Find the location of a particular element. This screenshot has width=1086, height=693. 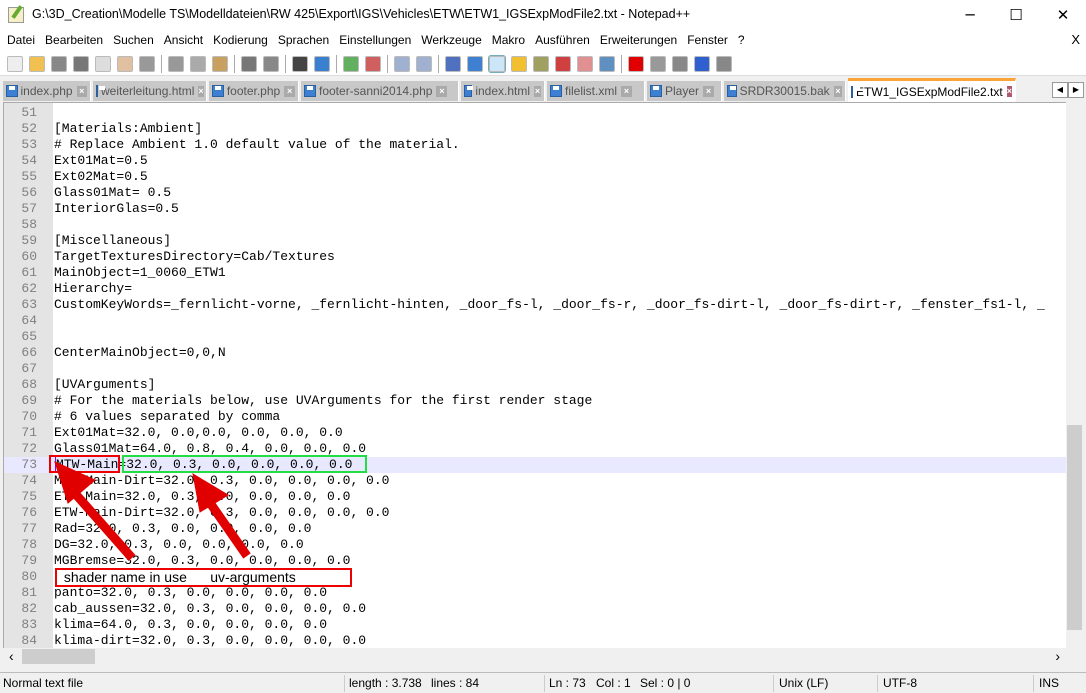

status-column: Col : 1 is located at coordinates (613, 683).